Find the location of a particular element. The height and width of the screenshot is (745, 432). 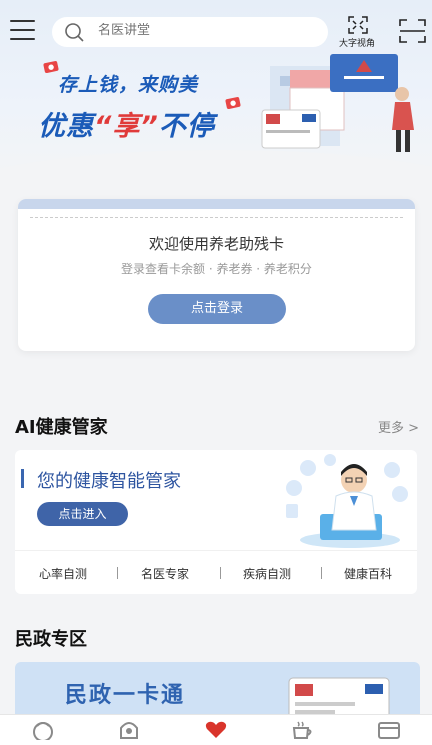

accent-bar is located at coordinates (22, 478).